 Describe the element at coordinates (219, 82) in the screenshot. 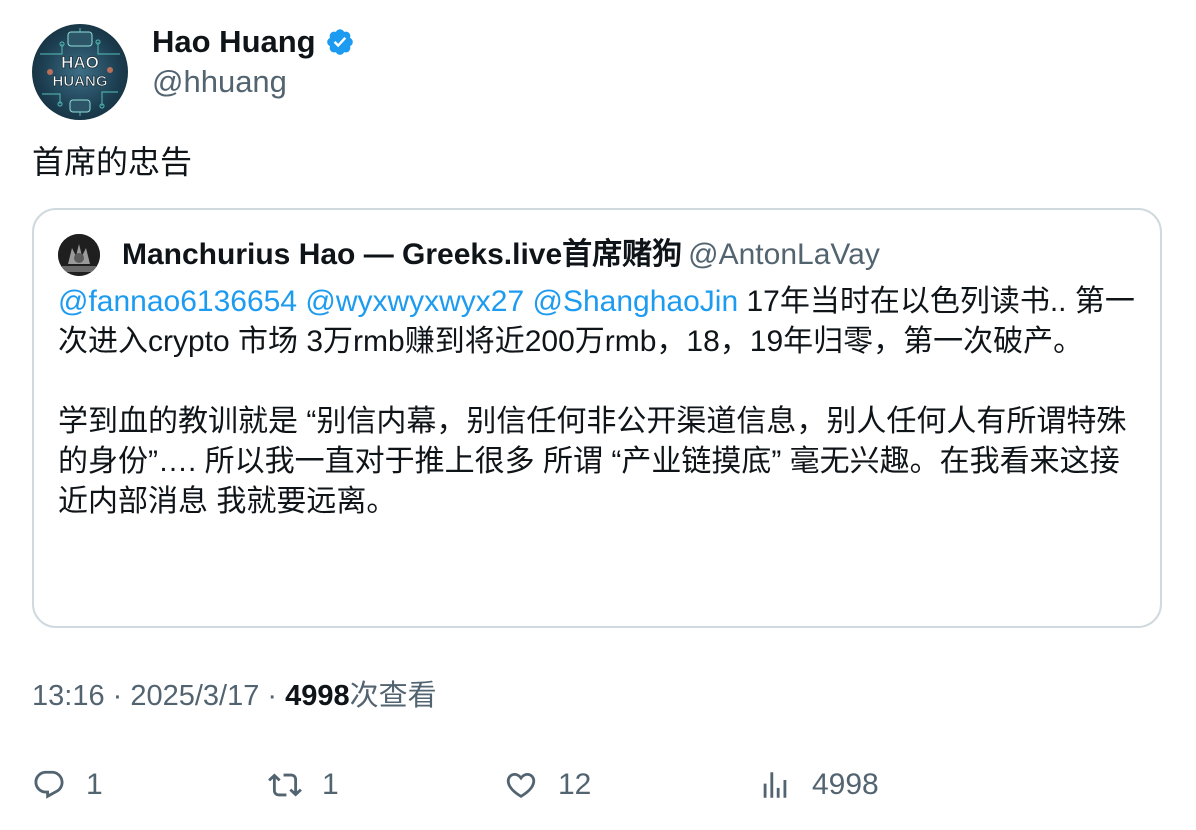

I see `author-handle: @hhuang` at that location.